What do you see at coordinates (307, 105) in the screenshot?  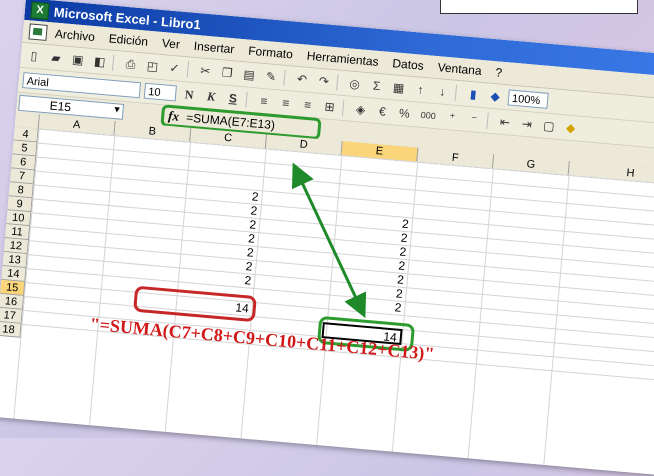 I see `align-right-icon: ≡` at bounding box center [307, 105].